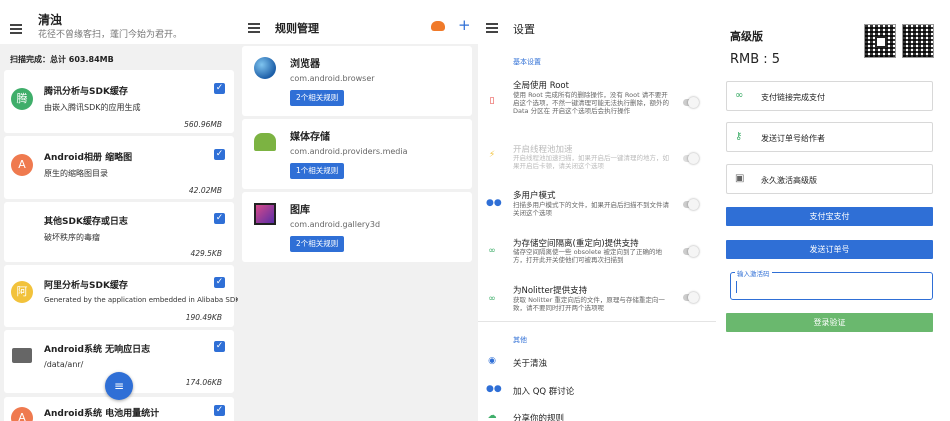  What do you see at coordinates (527, 62) in the screenshot?
I see `section-header: 基本设置` at bounding box center [527, 62].